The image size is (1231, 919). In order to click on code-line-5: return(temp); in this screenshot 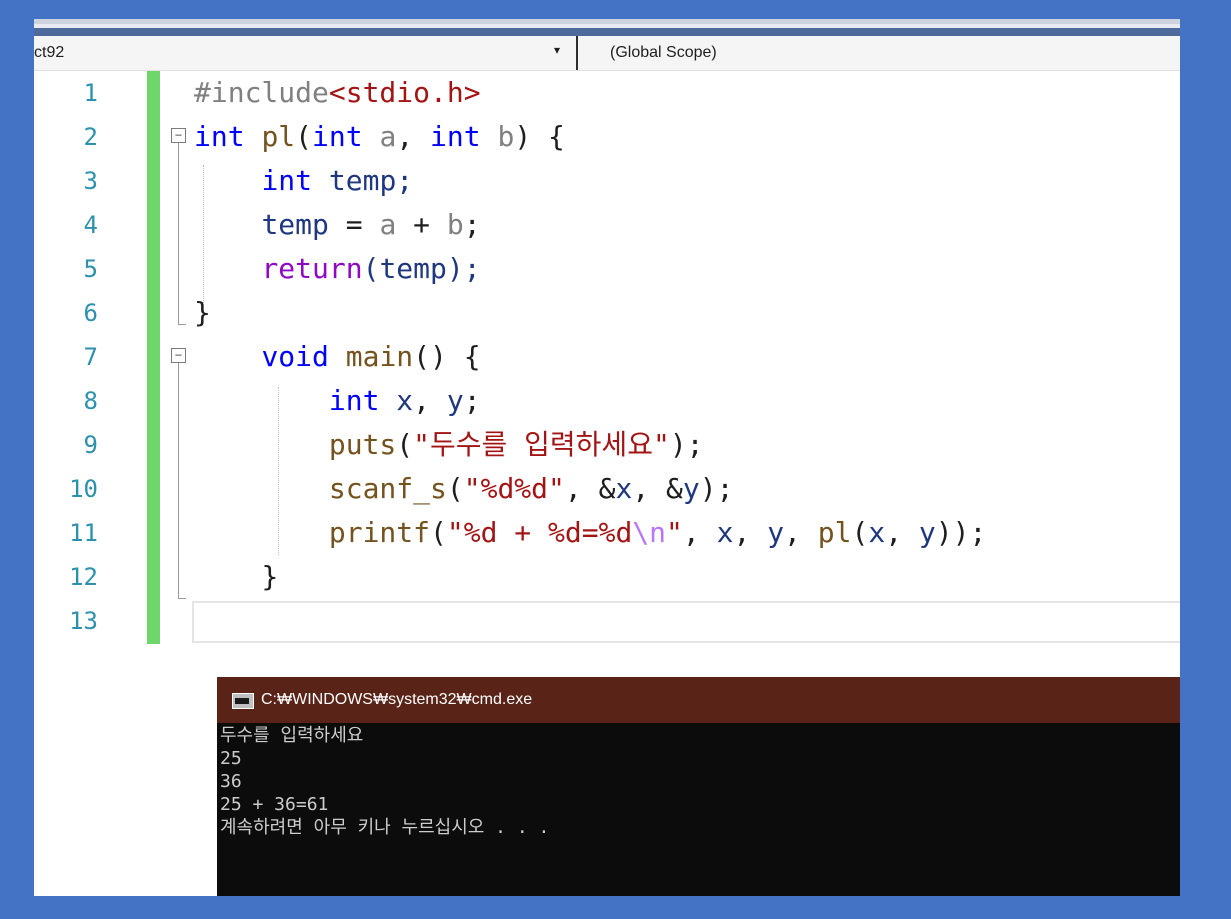, I will do `click(337, 269)`.